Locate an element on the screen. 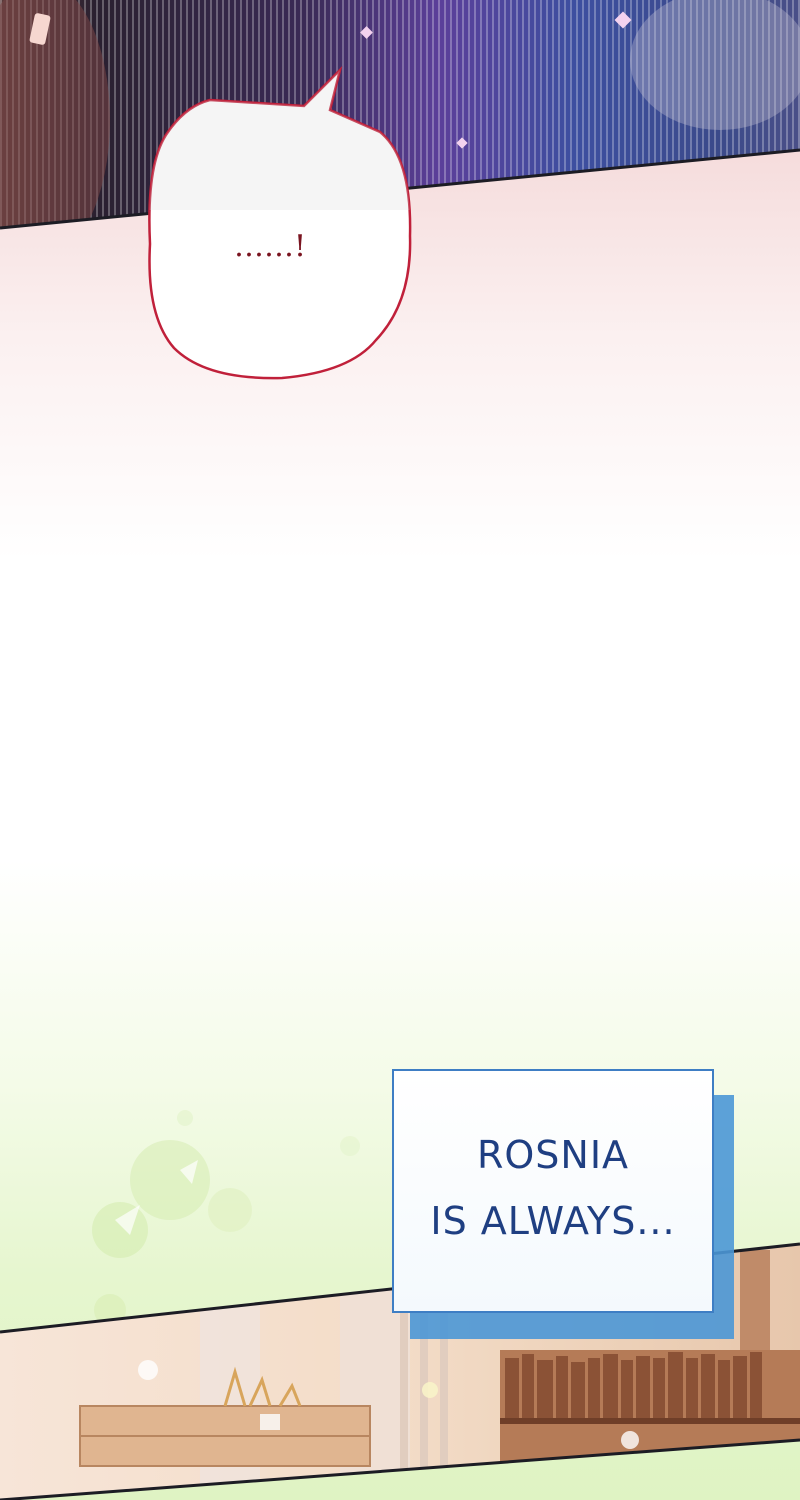  caption-line-1: ROSNIA is located at coordinates (553, 1155).